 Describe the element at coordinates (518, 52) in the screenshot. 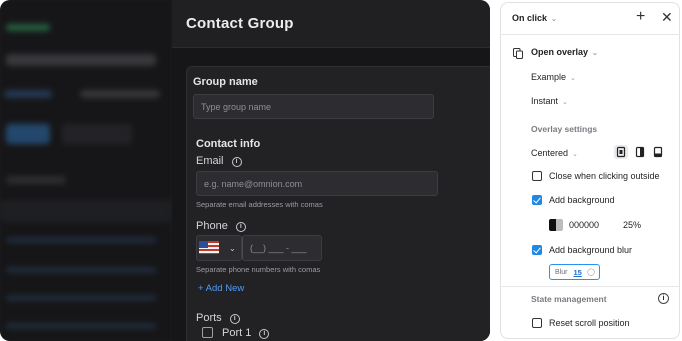

I see `overlay-action-icon` at that location.